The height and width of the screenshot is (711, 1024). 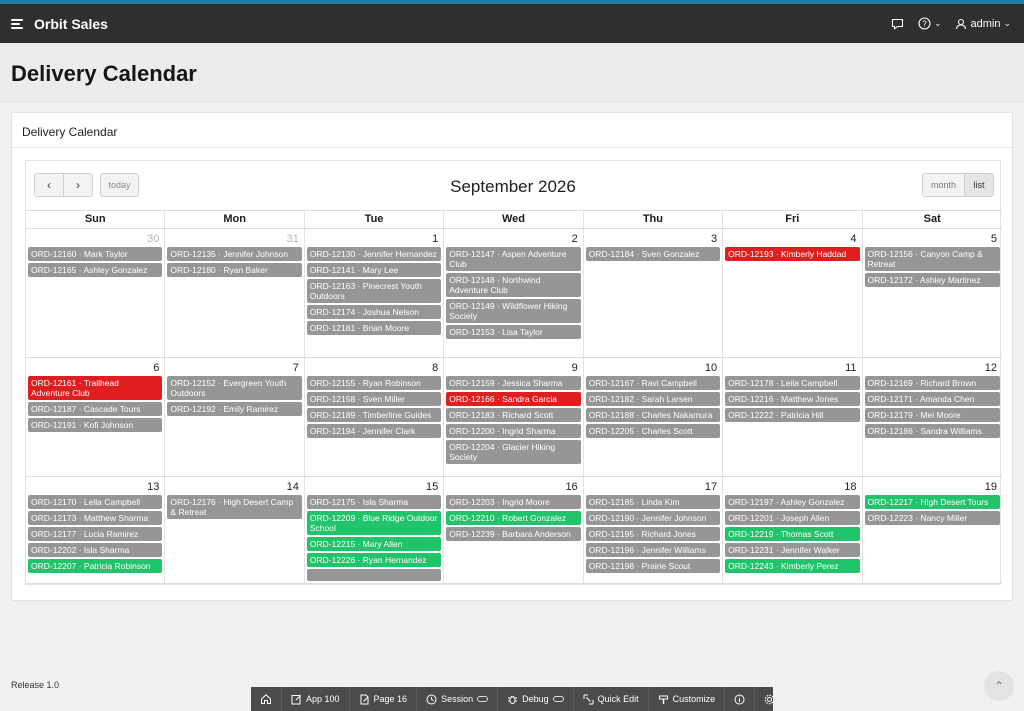 I want to click on calendar-event: ORD-12210 · Robert Gonzalez, so click(x=513, y=518).